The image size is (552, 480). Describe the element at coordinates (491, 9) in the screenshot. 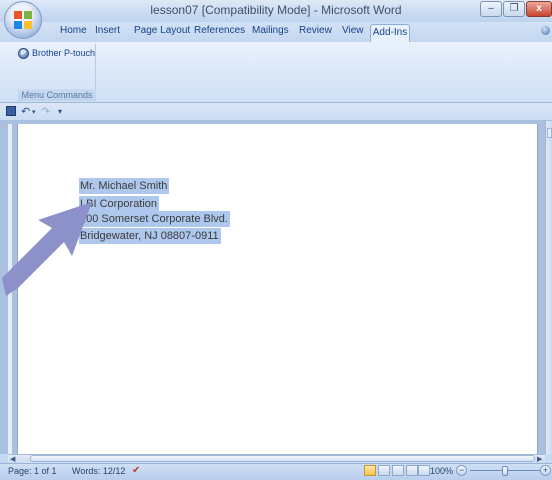

I see `minimize-button: –` at that location.